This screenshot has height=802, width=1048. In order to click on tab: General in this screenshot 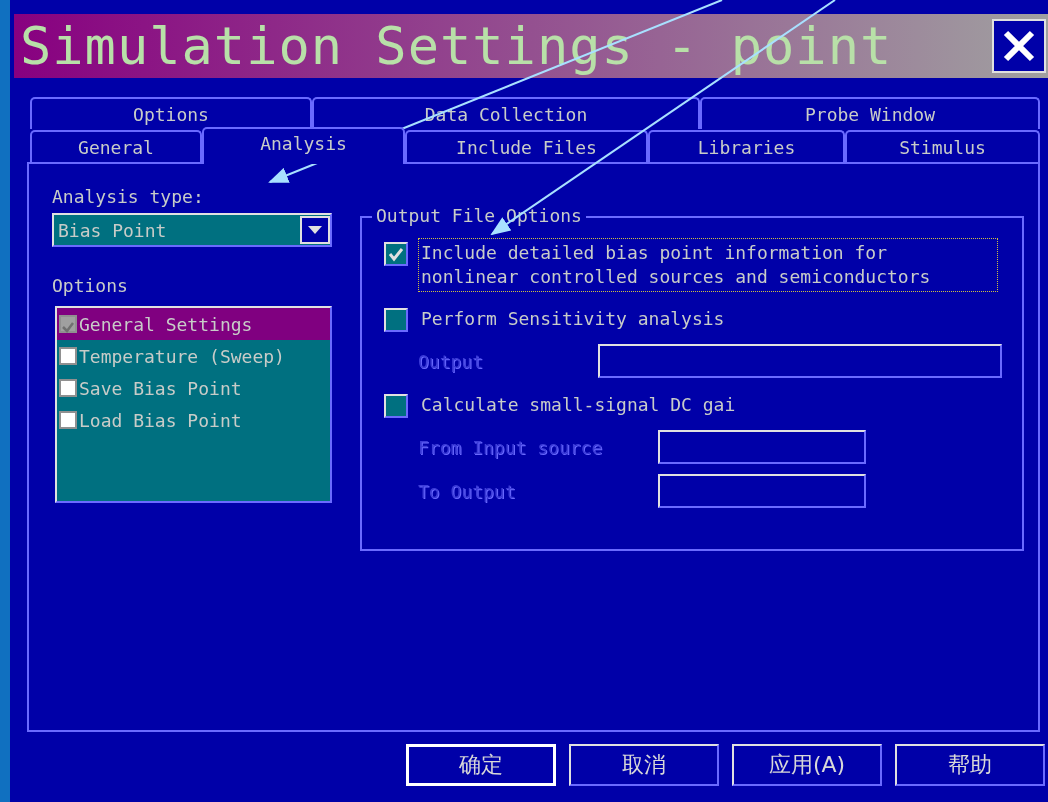, I will do `click(116, 146)`.